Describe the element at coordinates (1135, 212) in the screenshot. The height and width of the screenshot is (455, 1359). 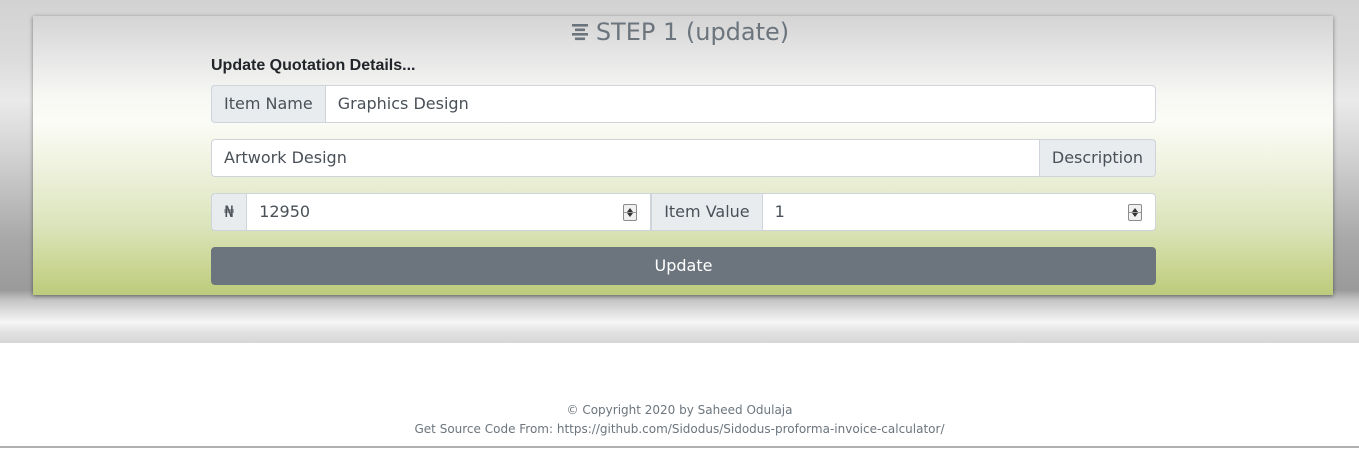
I see `item-value-spinner` at that location.